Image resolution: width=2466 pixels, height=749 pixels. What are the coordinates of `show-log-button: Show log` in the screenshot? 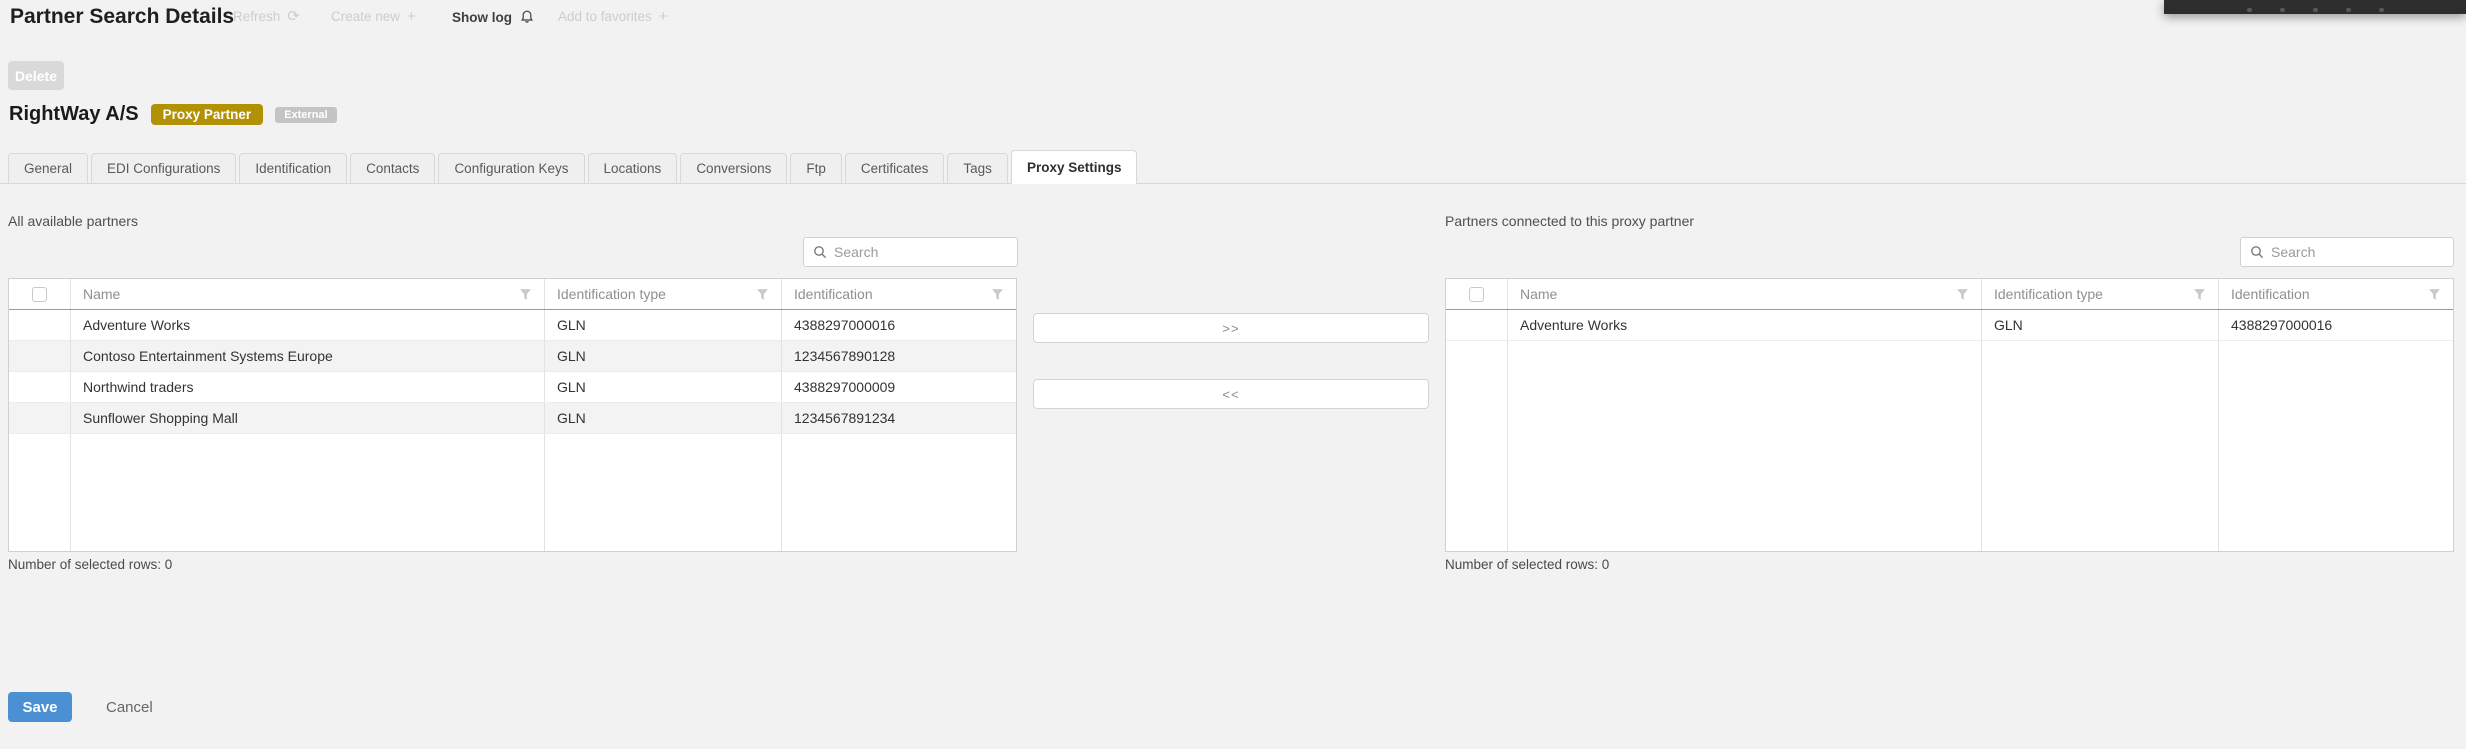 It's located at (493, 17).